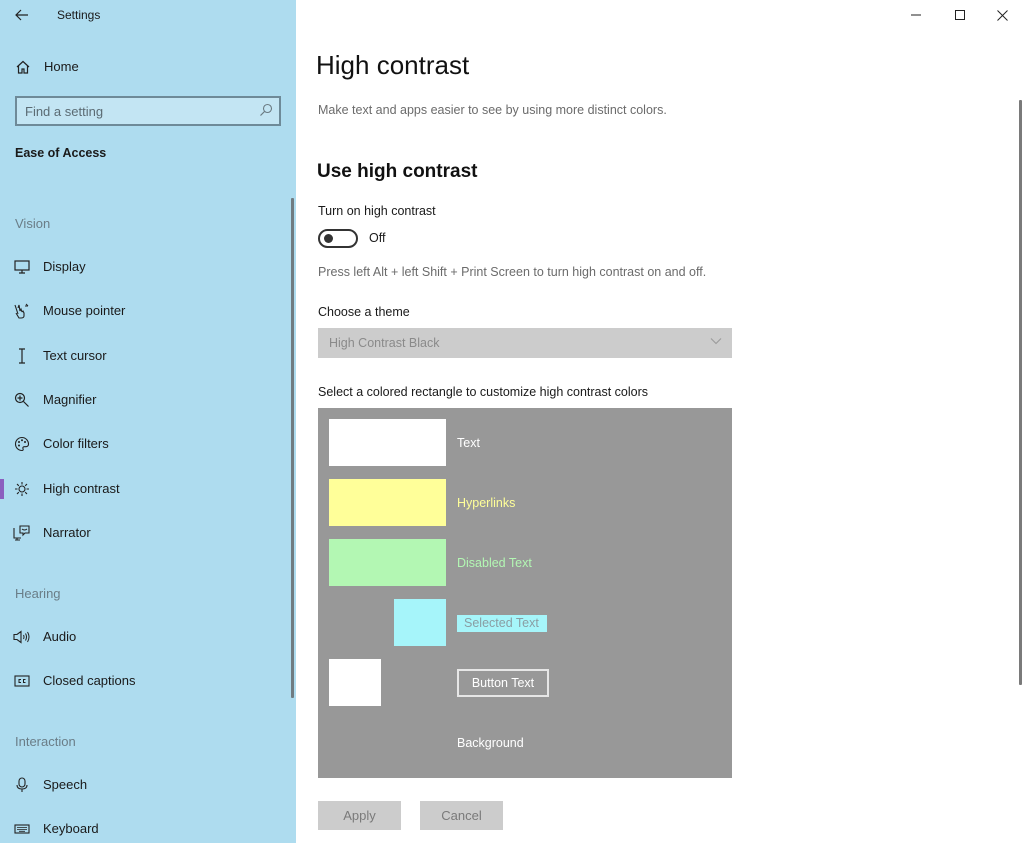 The image size is (1024, 843). What do you see at coordinates (22, 356) in the screenshot?
I see `text-cursor-icon` at bounding box center [22, 356].